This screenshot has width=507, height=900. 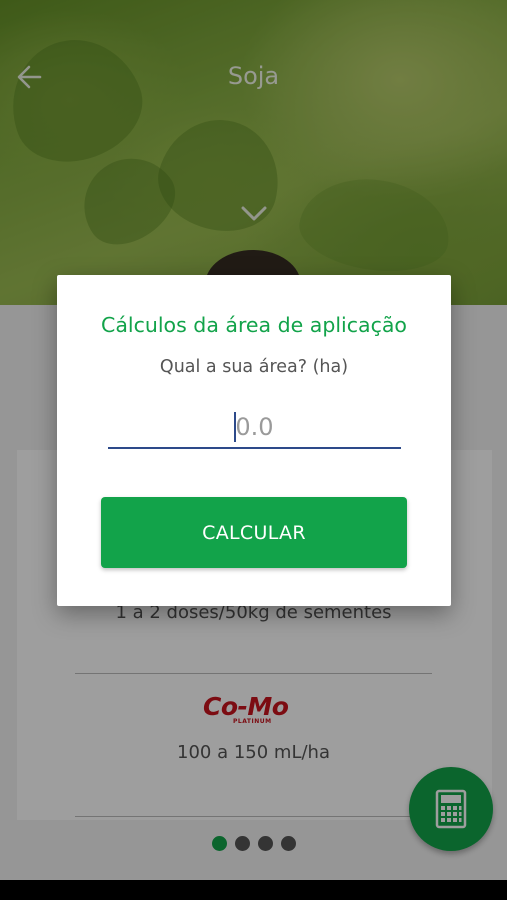 What do you see at coordinates (253, 890) in the screenshot?
I see `system-nav-bar` at bounding box center [253, 890].